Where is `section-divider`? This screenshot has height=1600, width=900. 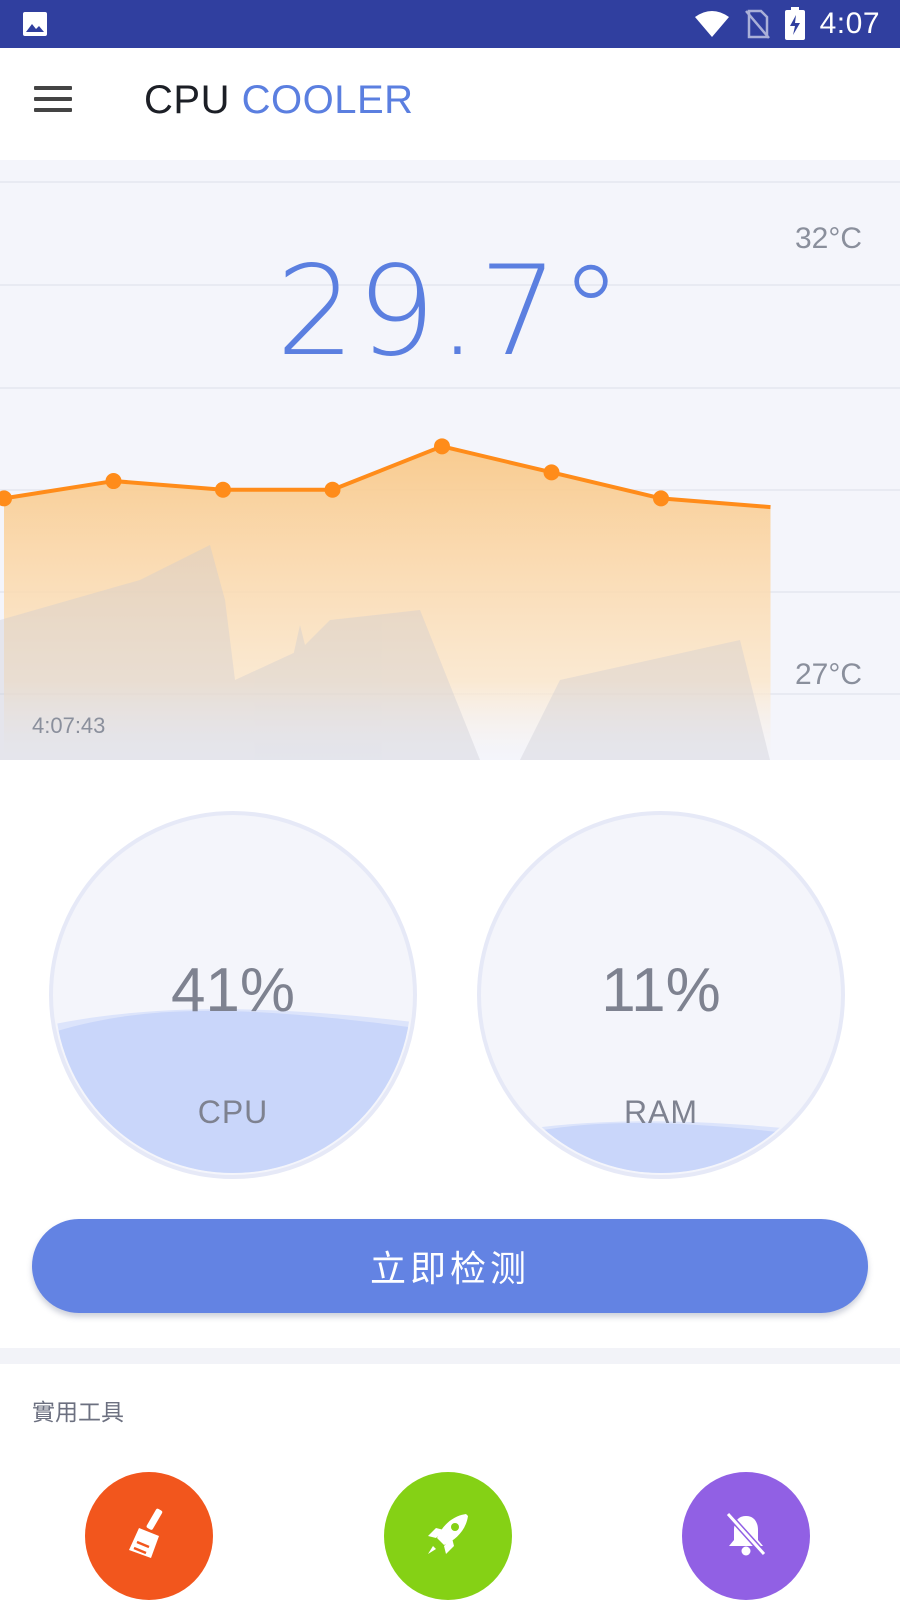
section-divider is located at coordinates (450, 1356).